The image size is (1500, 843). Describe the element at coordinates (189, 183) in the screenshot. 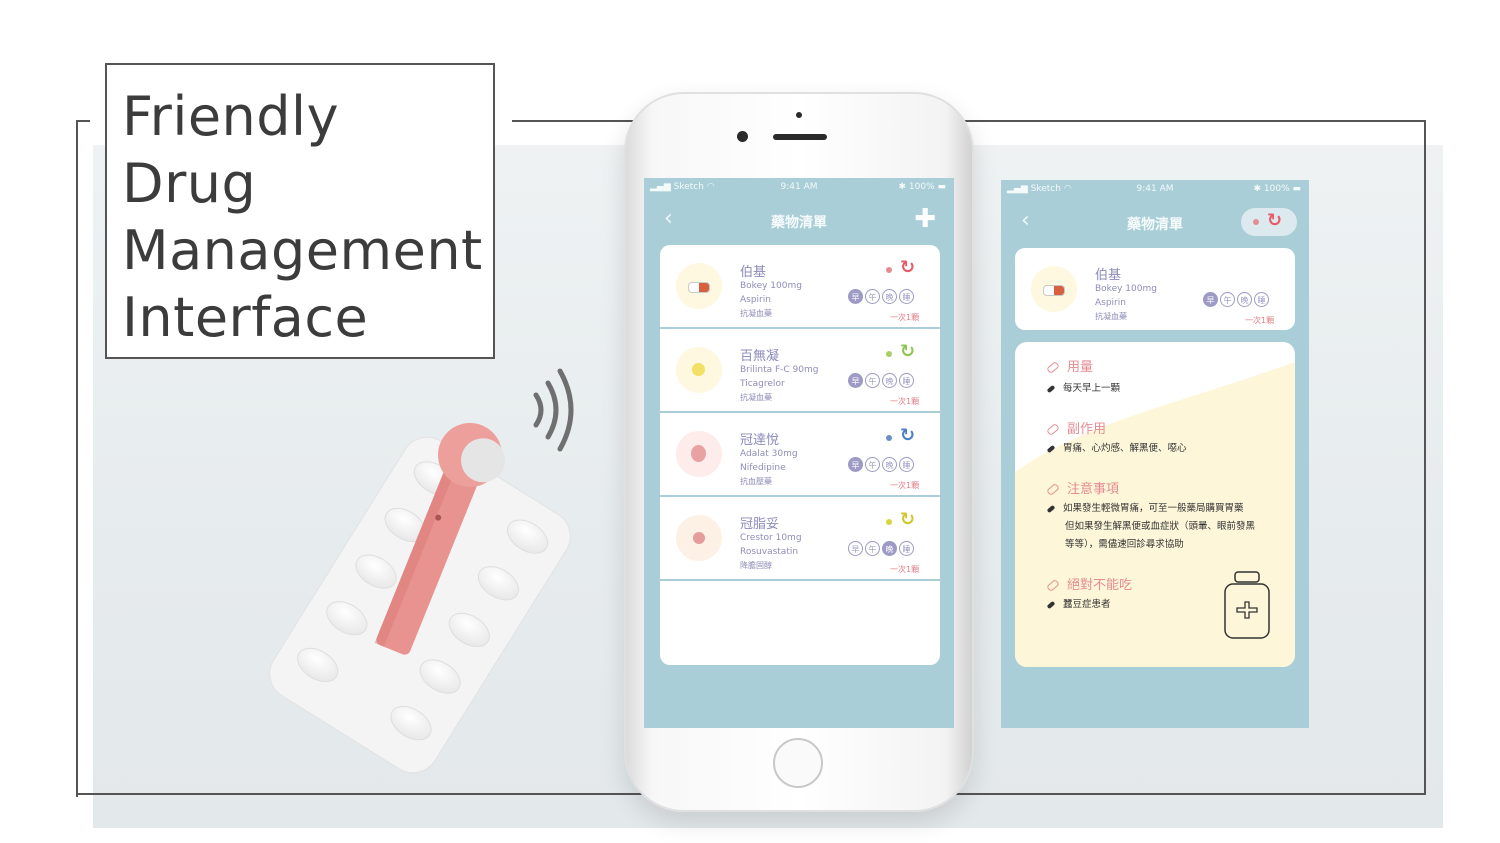

I see `title-line: Drug` at that location.